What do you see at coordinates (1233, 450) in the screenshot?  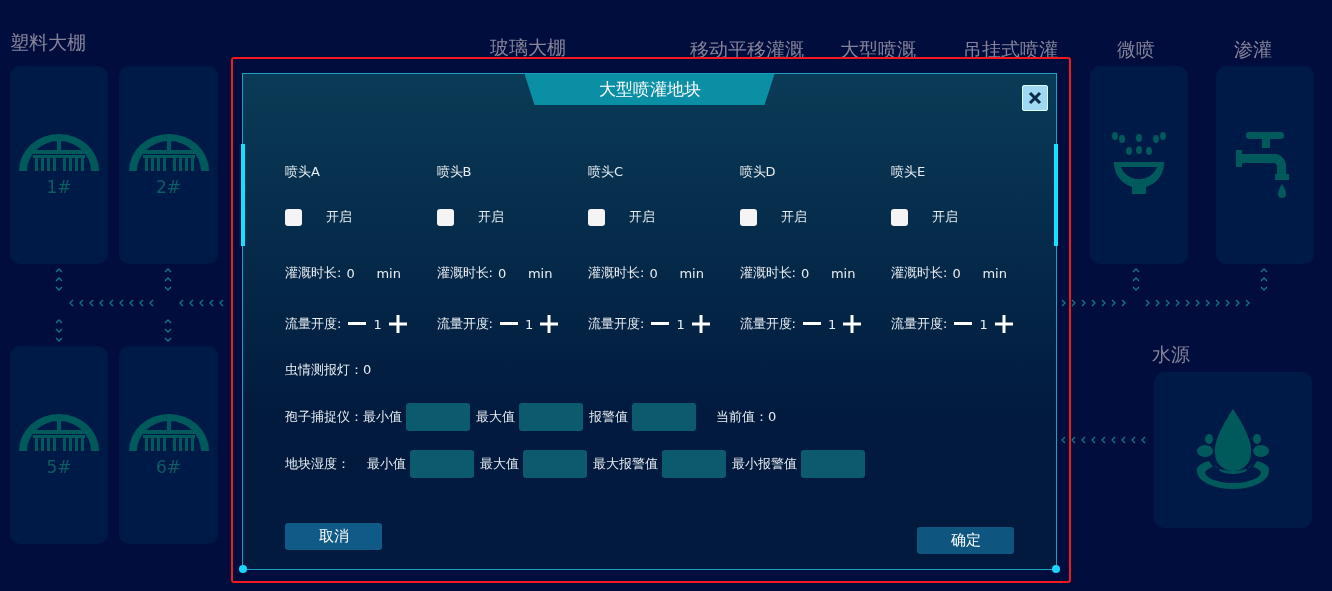 I see `water-drop-icon` at bounding box center [1233, 450].